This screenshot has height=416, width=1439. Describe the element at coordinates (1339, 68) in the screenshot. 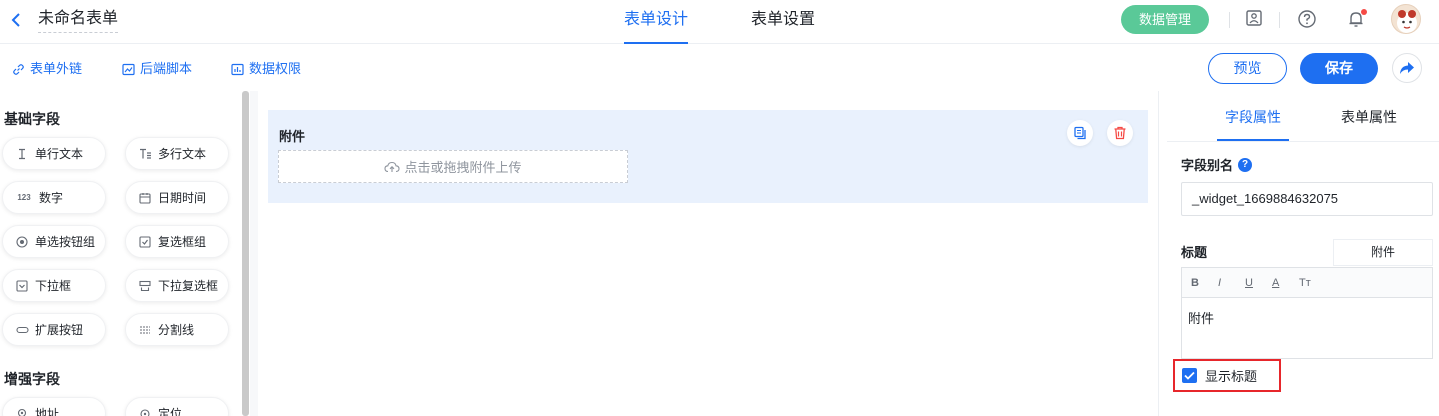

I see `save-button: 保存` at that location.